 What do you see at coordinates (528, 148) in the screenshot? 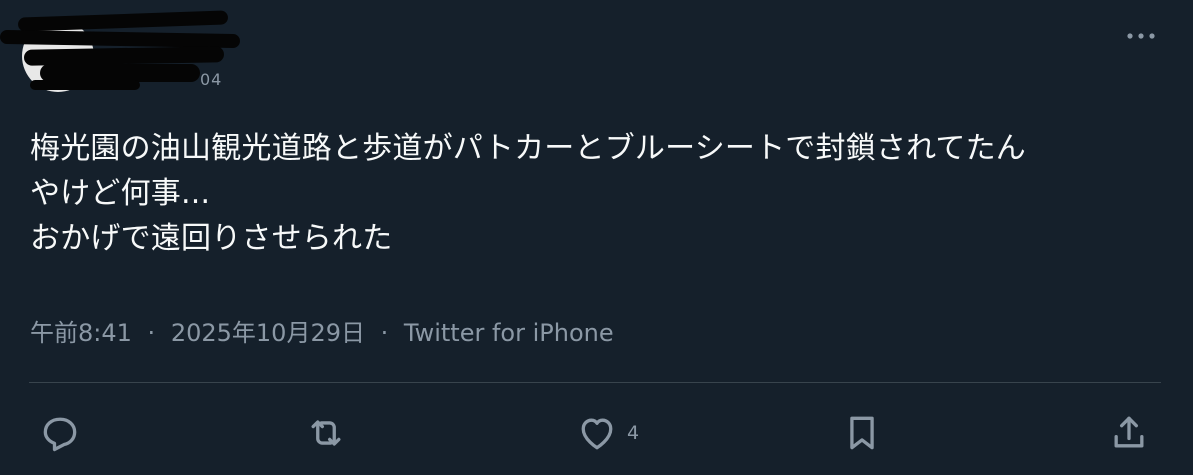
I see `tweet-text-line: 梅光園の油山観光道路と歩道がパトカーとブルーシートで封鎖されてたん` at bounding box center [528, 148].